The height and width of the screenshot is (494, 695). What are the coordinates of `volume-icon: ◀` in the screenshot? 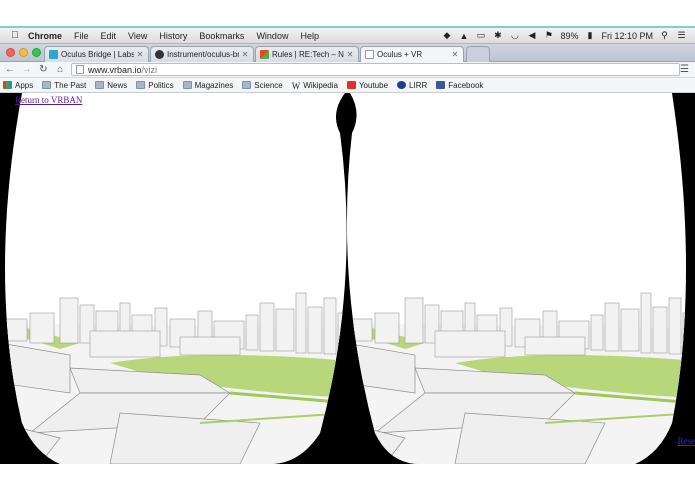 It's located at (531, 35).